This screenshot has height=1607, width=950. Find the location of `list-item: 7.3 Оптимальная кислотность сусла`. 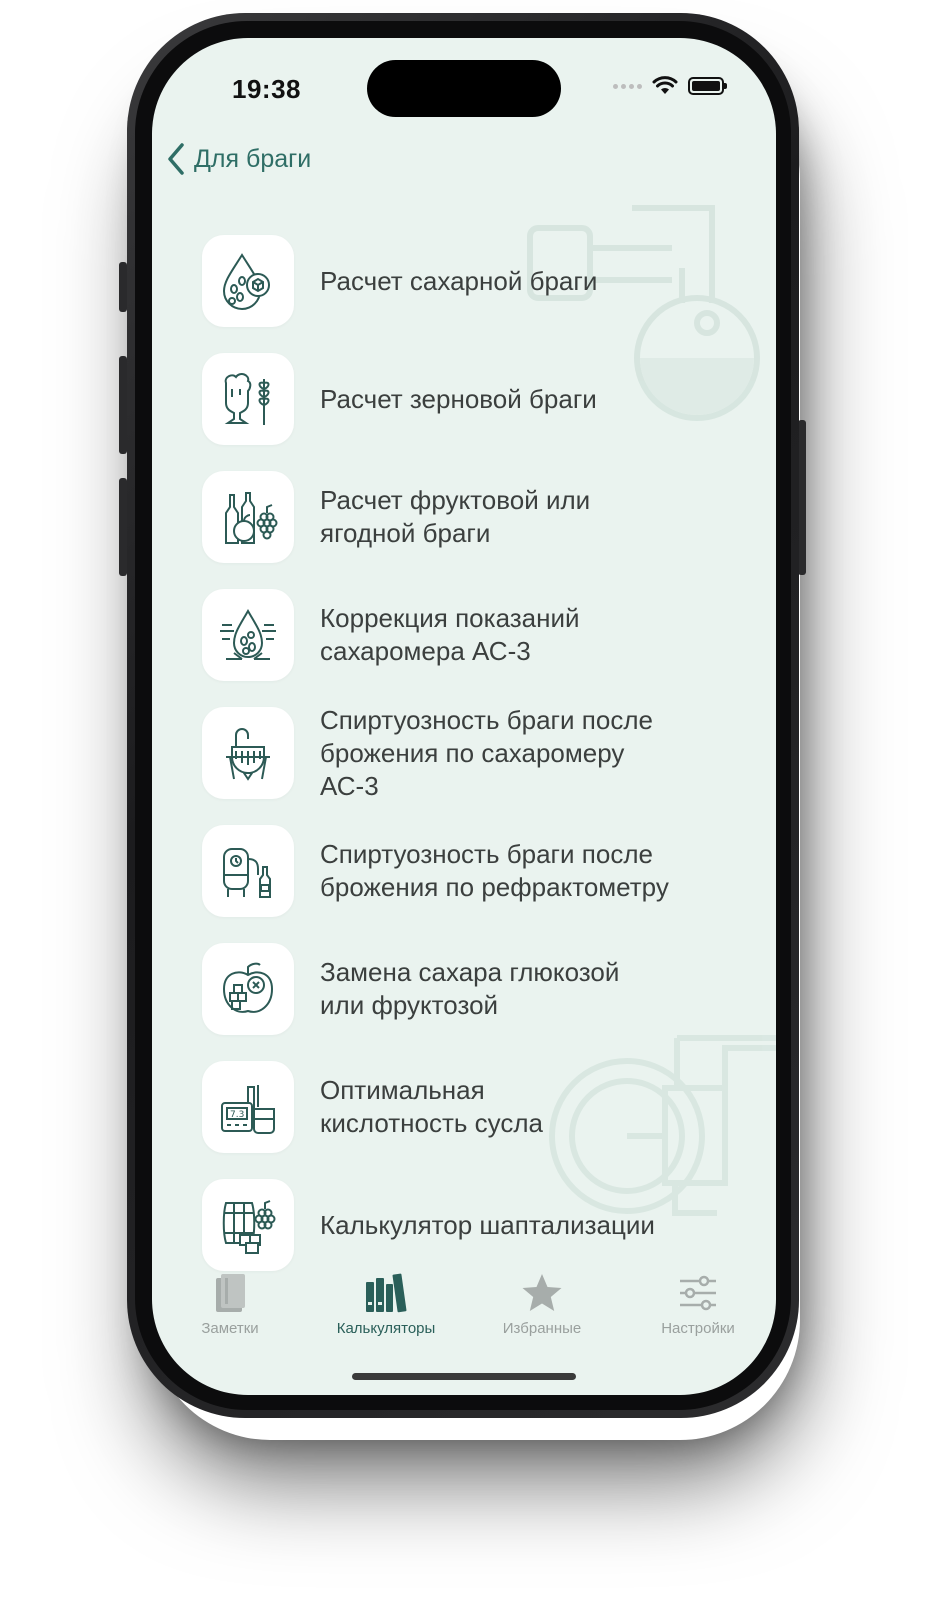

list-item: 7.3 Оптимальная кислотность сусла is located at coordinates (467, 1107).